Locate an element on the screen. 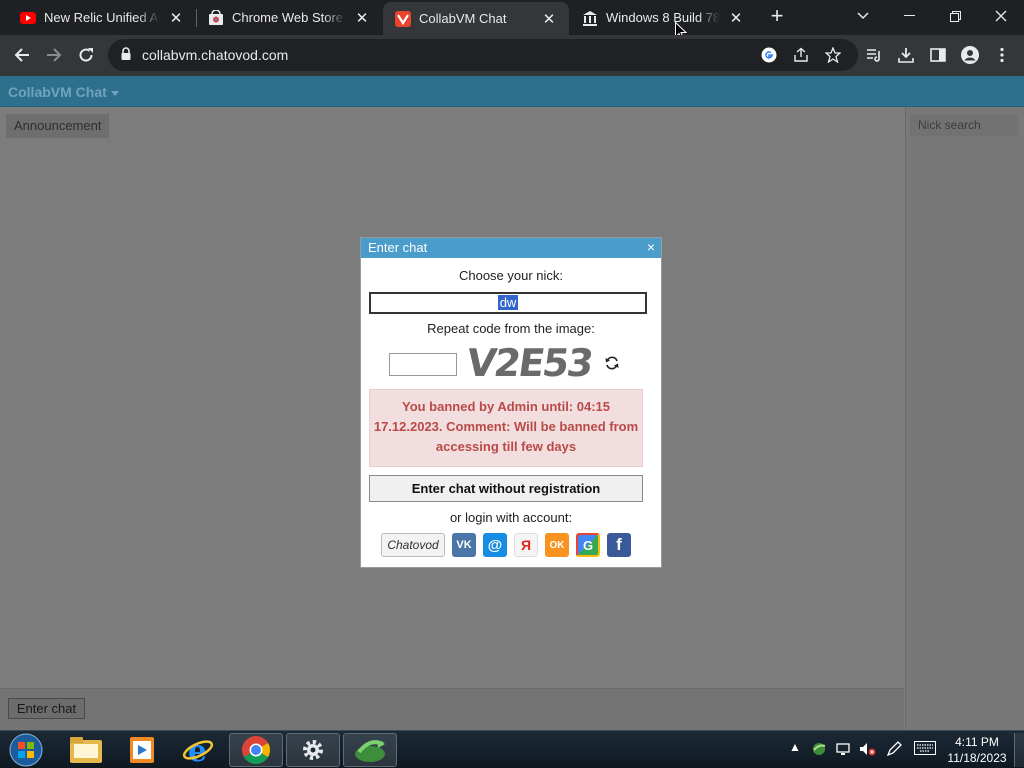 Image resolution: width=1024 pixels, height=768 pixels. odnoklassniki-icon: OK is located at coordinates (557, 545).